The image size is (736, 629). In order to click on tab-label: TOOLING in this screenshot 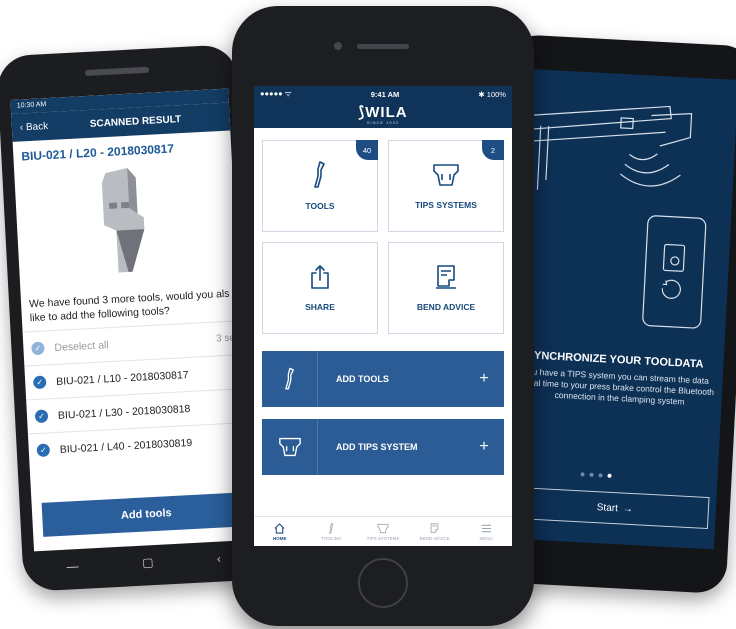, I will do `click(331, 538)`.